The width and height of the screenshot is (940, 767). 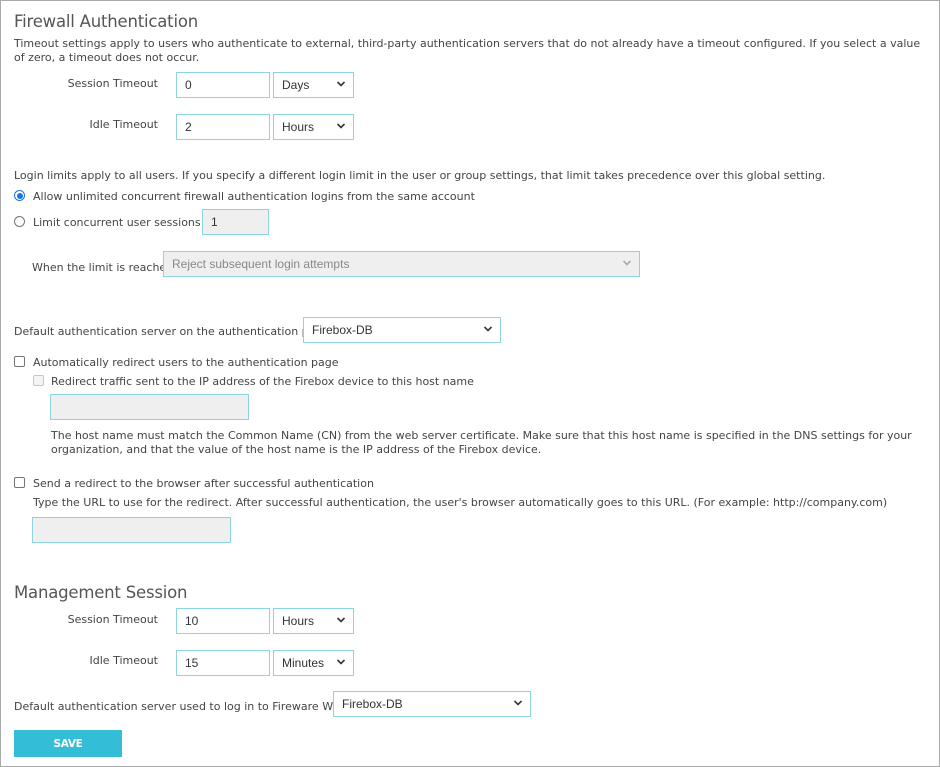 What do you see at coordinates (223, 127) in the screenshot?
I see `fw-idle-timeout-input: 2` at bounding box center [223, 127].